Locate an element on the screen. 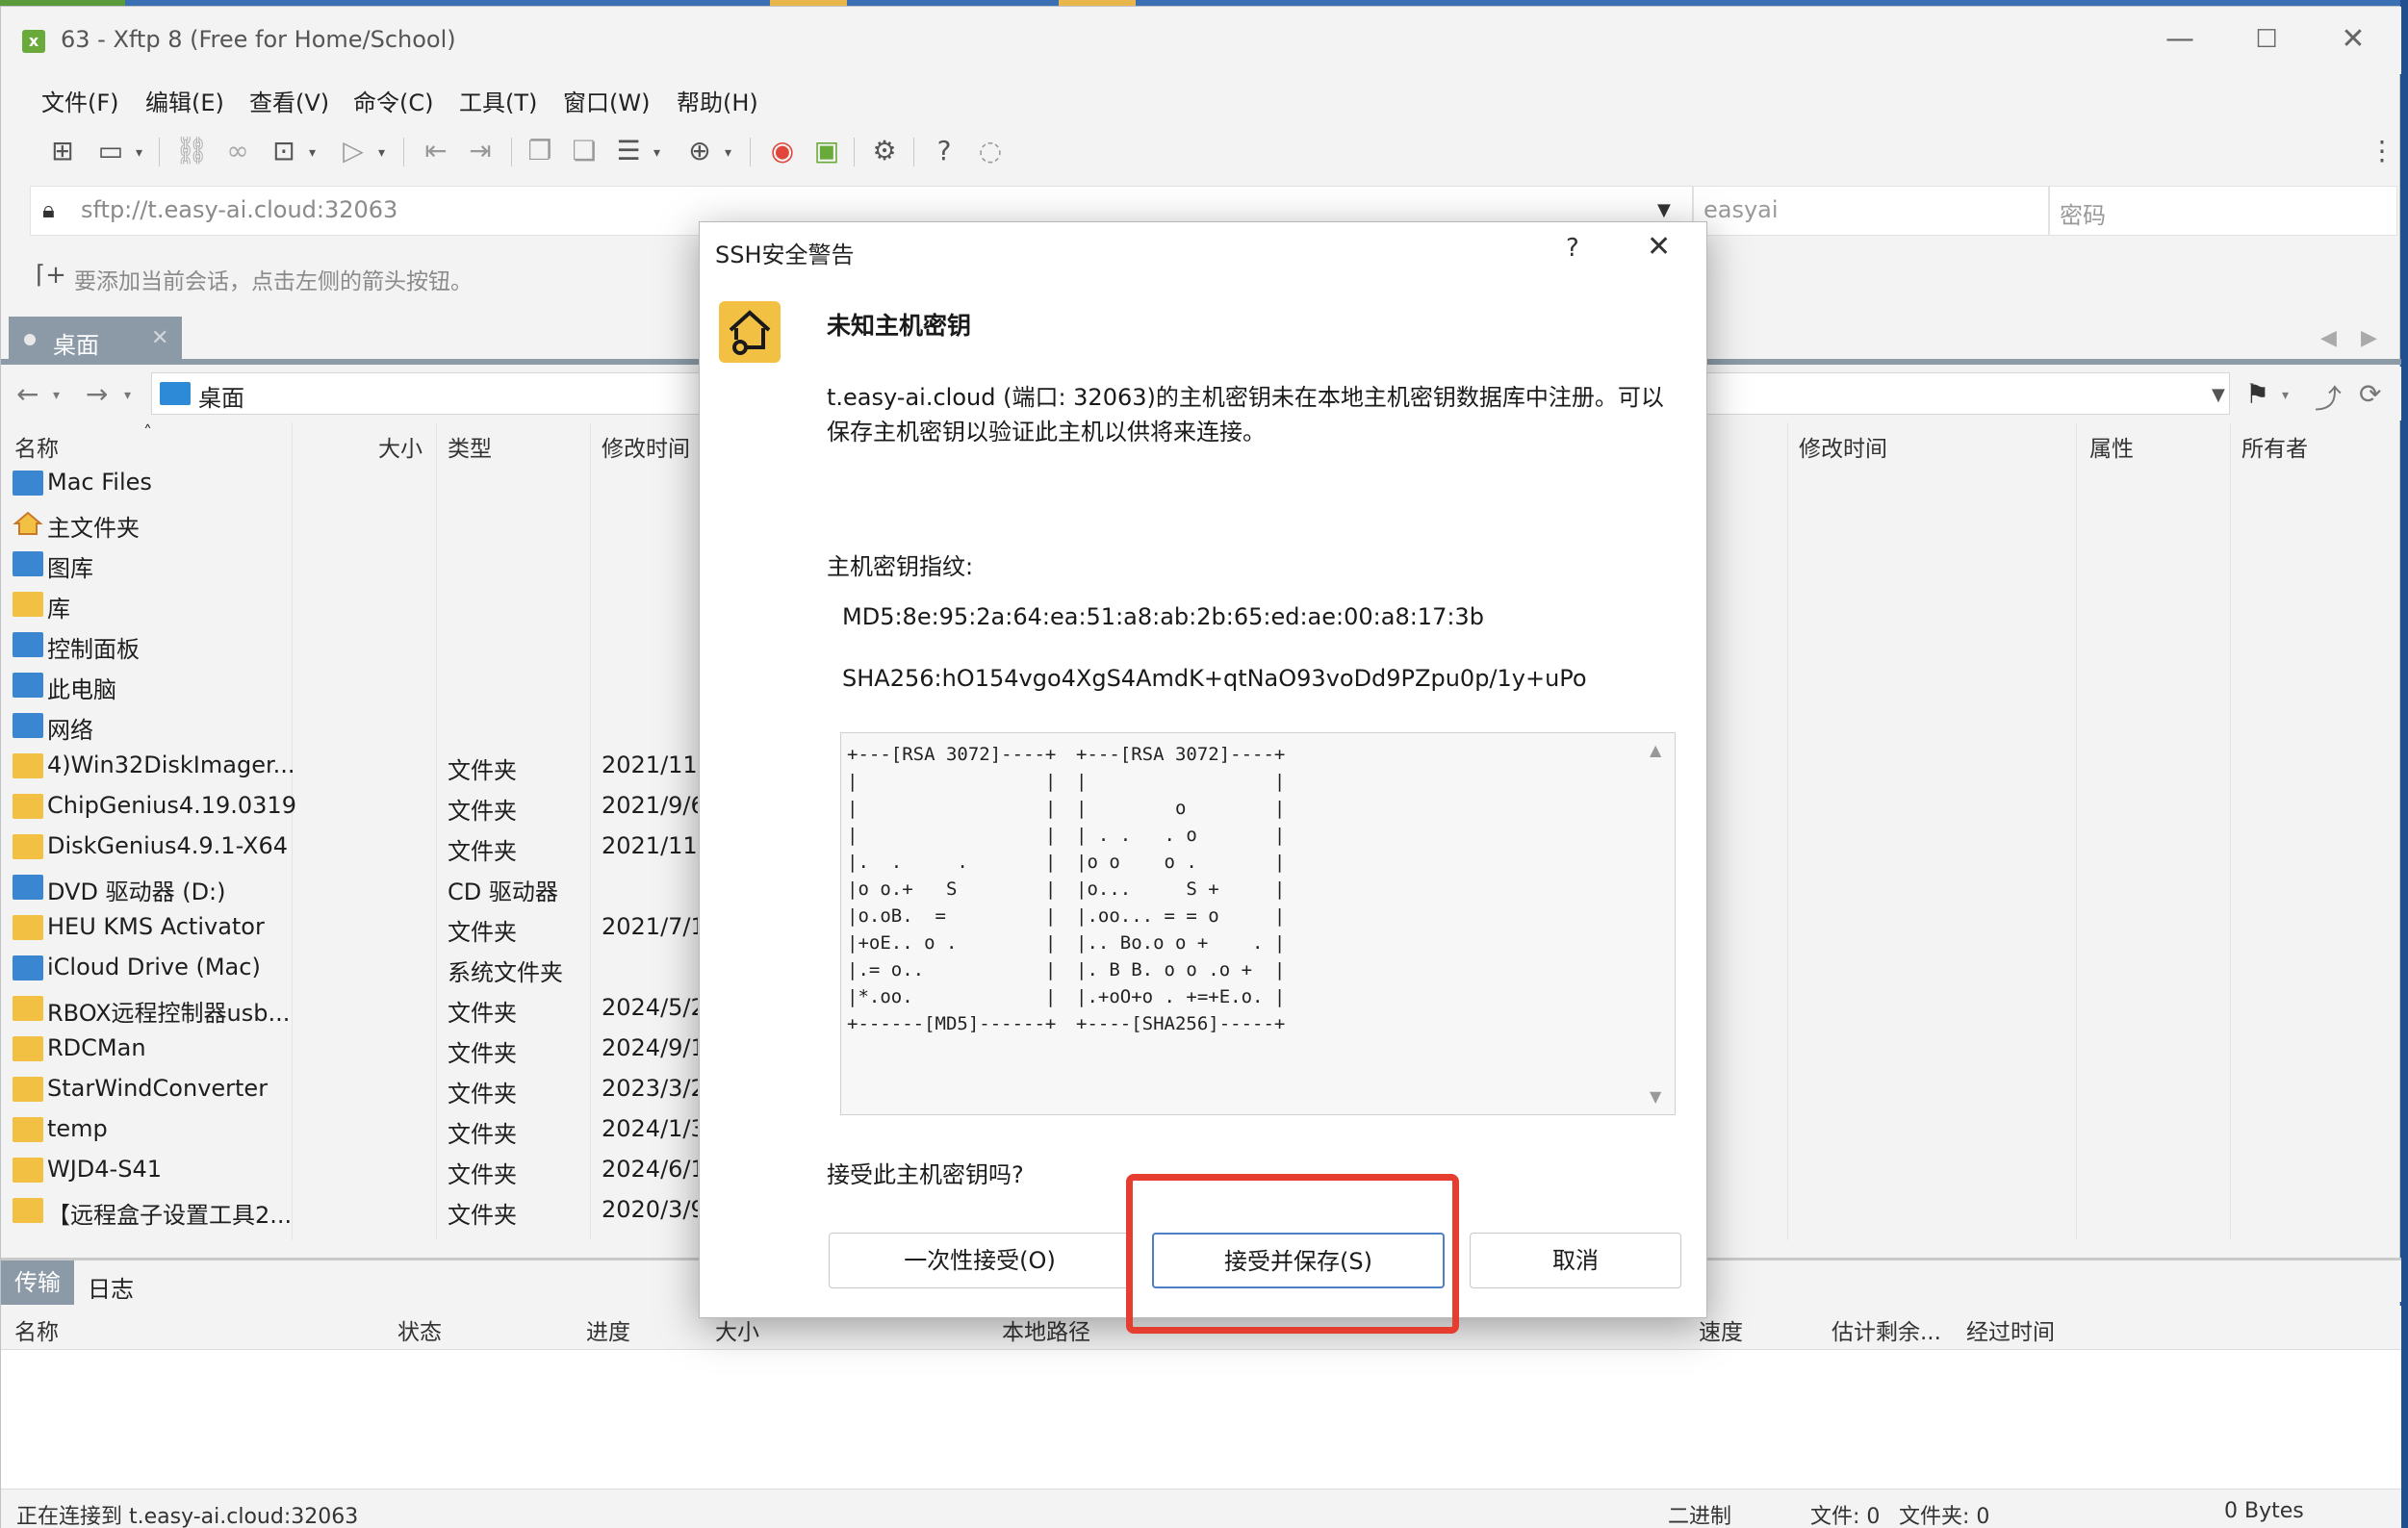 The height and width of the screenshot is (1528, 2408). file-row: RDCMan 文件夹 2024/9/1 is located at coordinates (386, 1048).